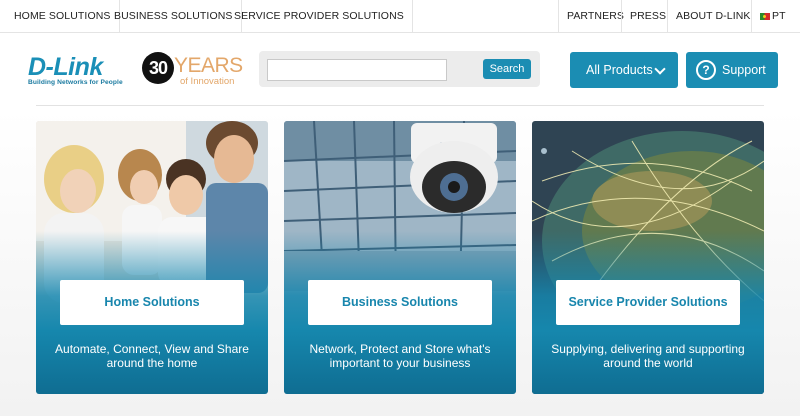  What do you see at coordinates (174, 16) in the screenshot?
I see `nav-business-solutions: BUSINESS SOLUTIONS` at bounding box center [174, 16].